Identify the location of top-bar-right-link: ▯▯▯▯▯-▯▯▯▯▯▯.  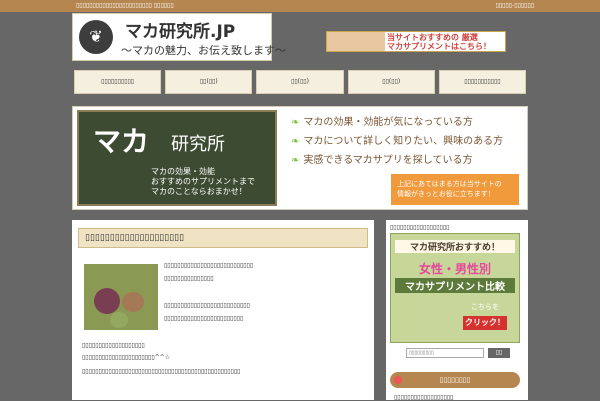
(515, 6).